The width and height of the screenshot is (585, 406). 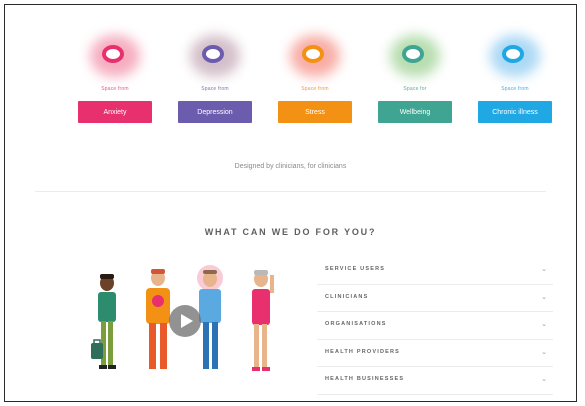 What do you see at coordinates (515, 85) in the screenshot?
I see `card-chronic-illness: Space from Chronic illness` at bounding box center [515, 85].